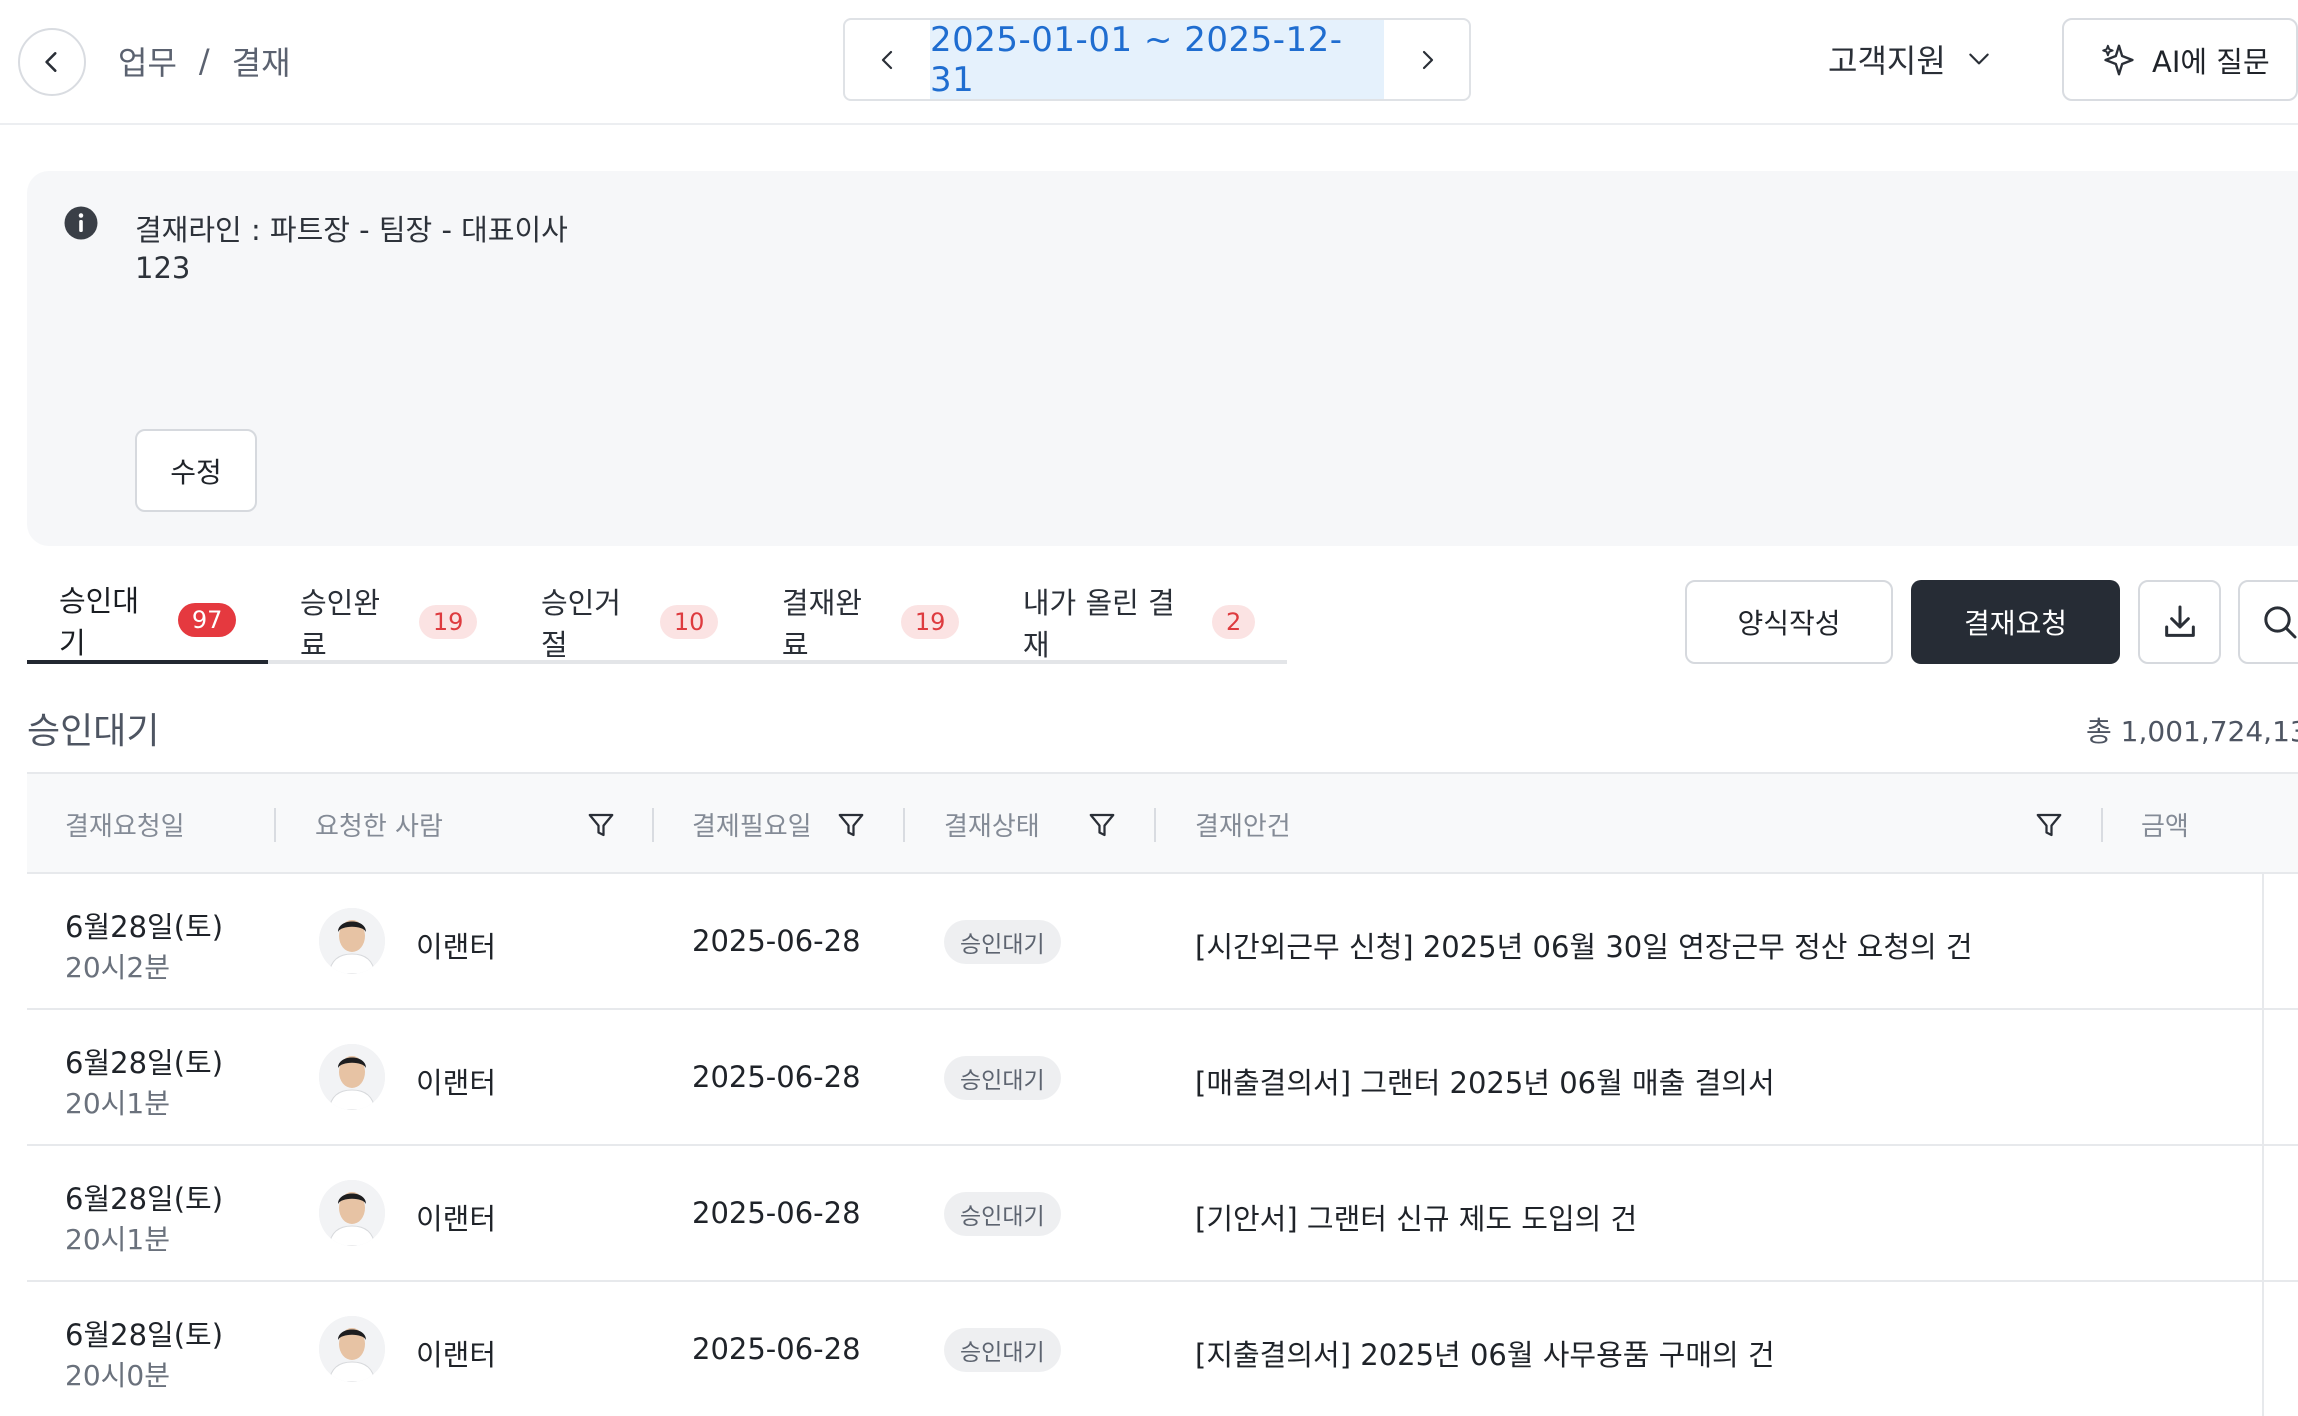 This screenshot has height=1416, width=2298. What do you see at coordinates (1162, 823) in the screenshot?
I see `table-header: 결재요청일 요청한 사람 결제필요일 결재상태 결재안건 금액` at bounding box center [1162, 823].